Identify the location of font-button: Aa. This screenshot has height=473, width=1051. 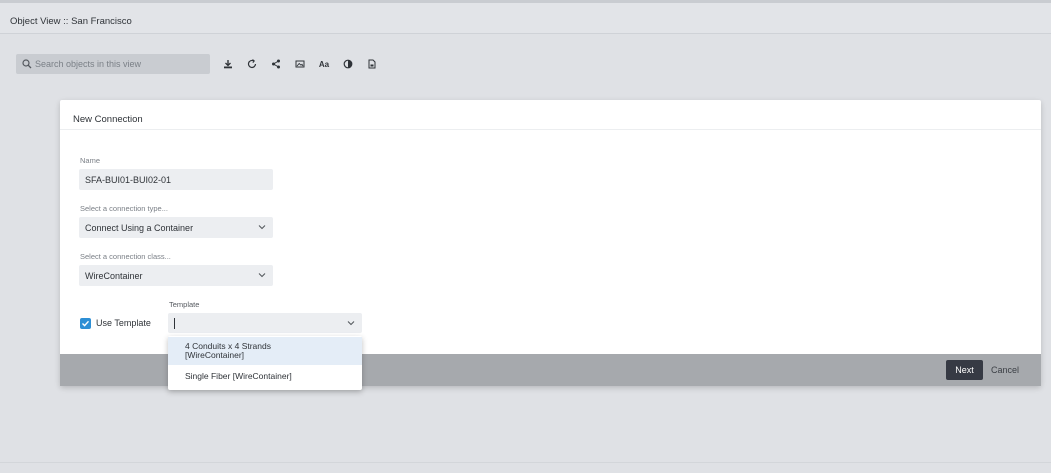
(324, 64).